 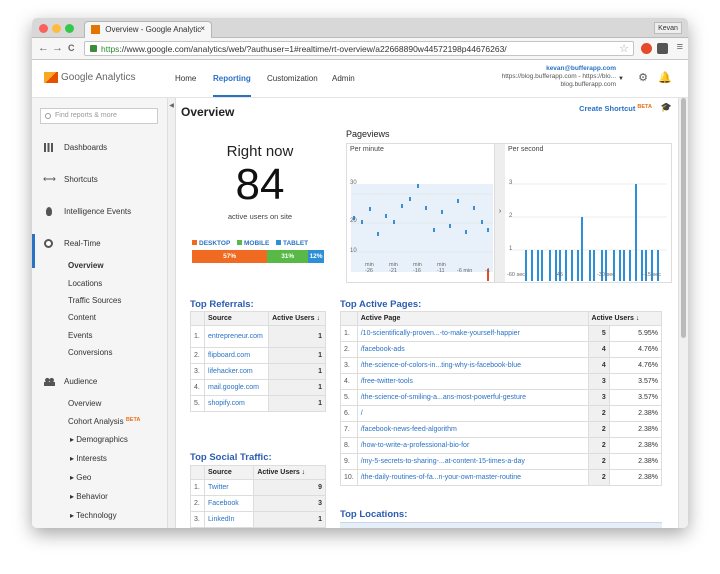 What do you see at coordinates (624, 48) in the screenshot?
I see `bookmark-star-icon: ☆` at bounding box center [624, 48].